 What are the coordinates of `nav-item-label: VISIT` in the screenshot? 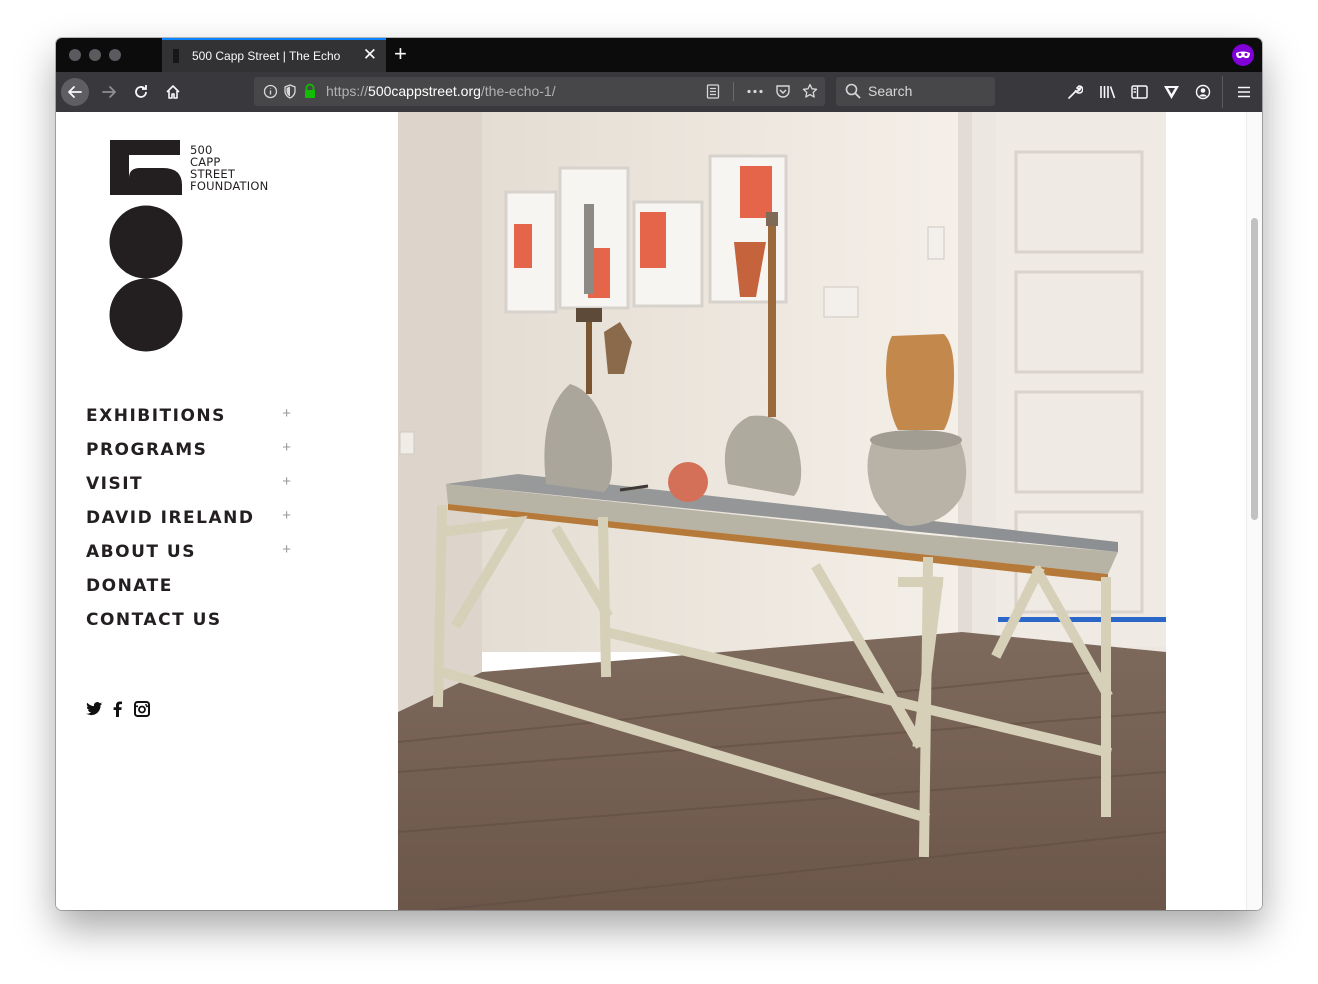 It's located at (114, 484).